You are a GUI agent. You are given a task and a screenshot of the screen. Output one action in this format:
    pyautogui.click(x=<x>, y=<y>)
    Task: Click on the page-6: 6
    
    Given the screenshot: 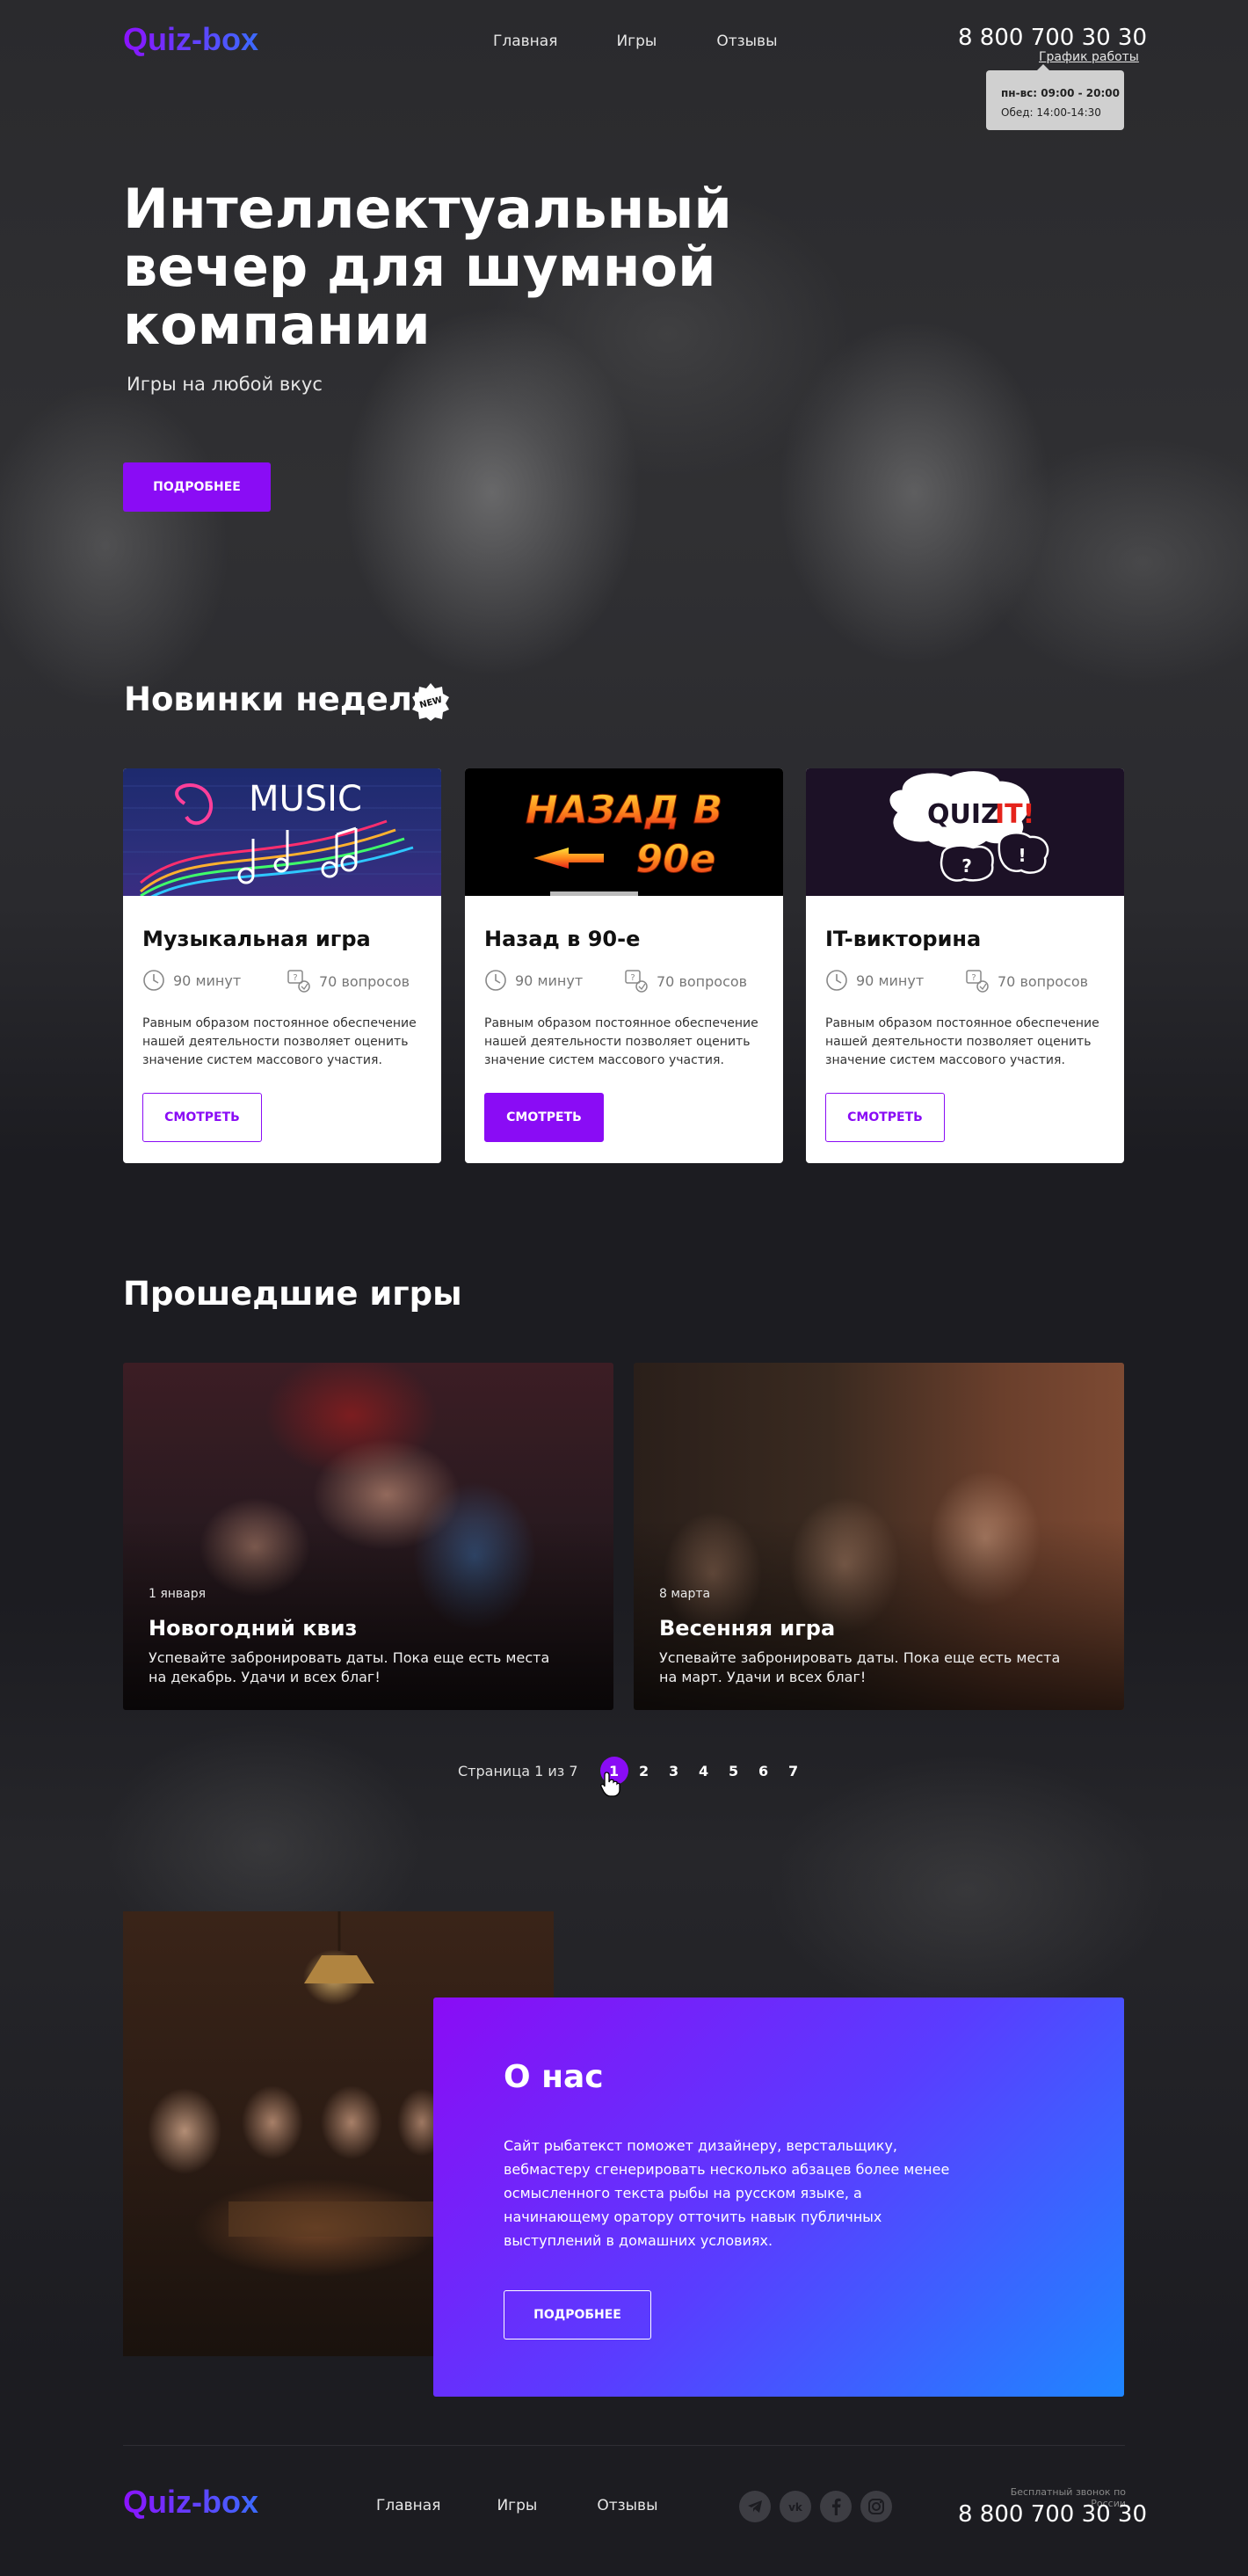 What is the action you would take?
    pyautogui.click(x=764, y=1771)
    